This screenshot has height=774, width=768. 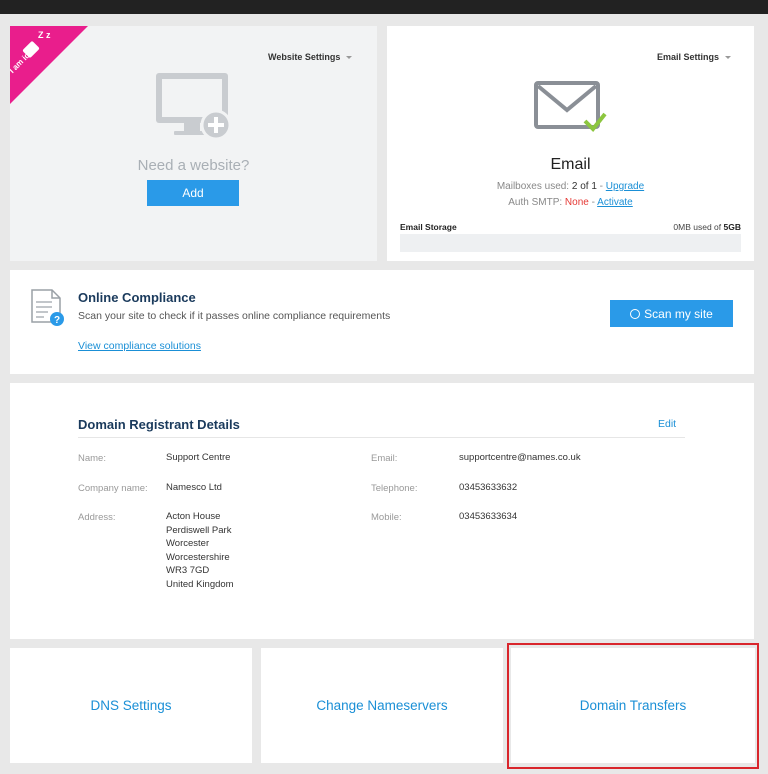 I want to click on email-storage-label: Email Storage, so click(x=428, y=227).